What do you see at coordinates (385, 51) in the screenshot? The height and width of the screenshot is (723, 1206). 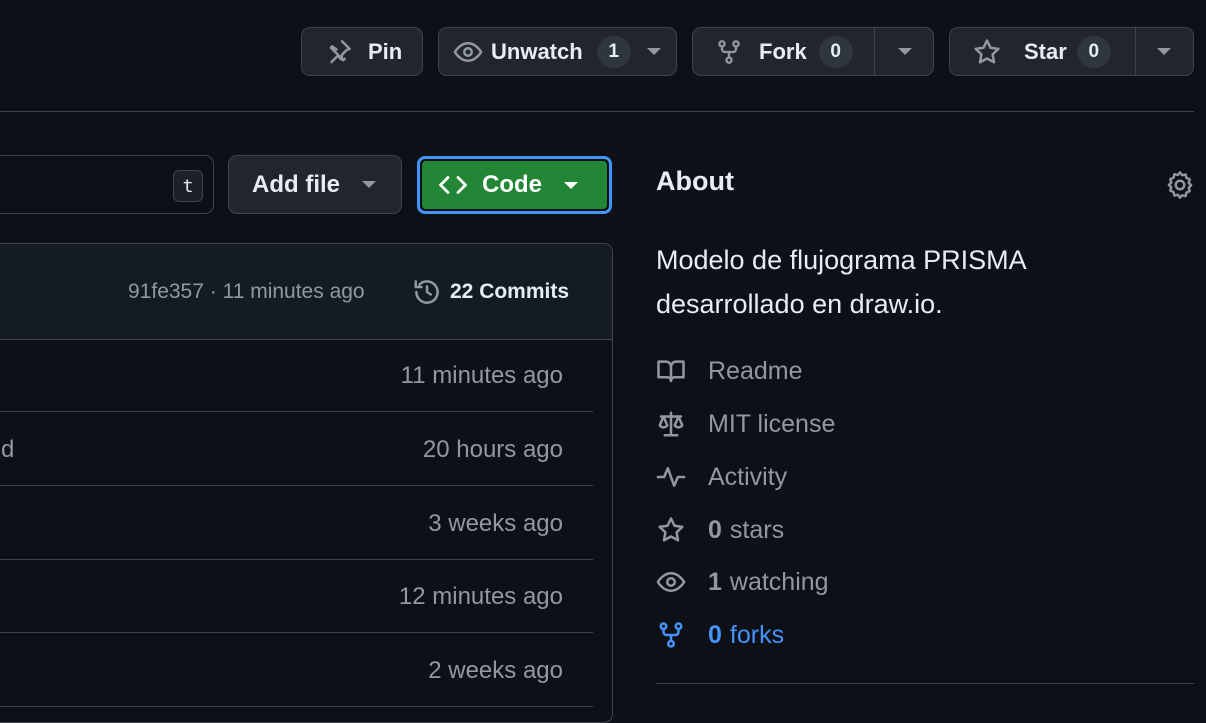 I see `pin-label: Pin` at bounding box center [385, 51].